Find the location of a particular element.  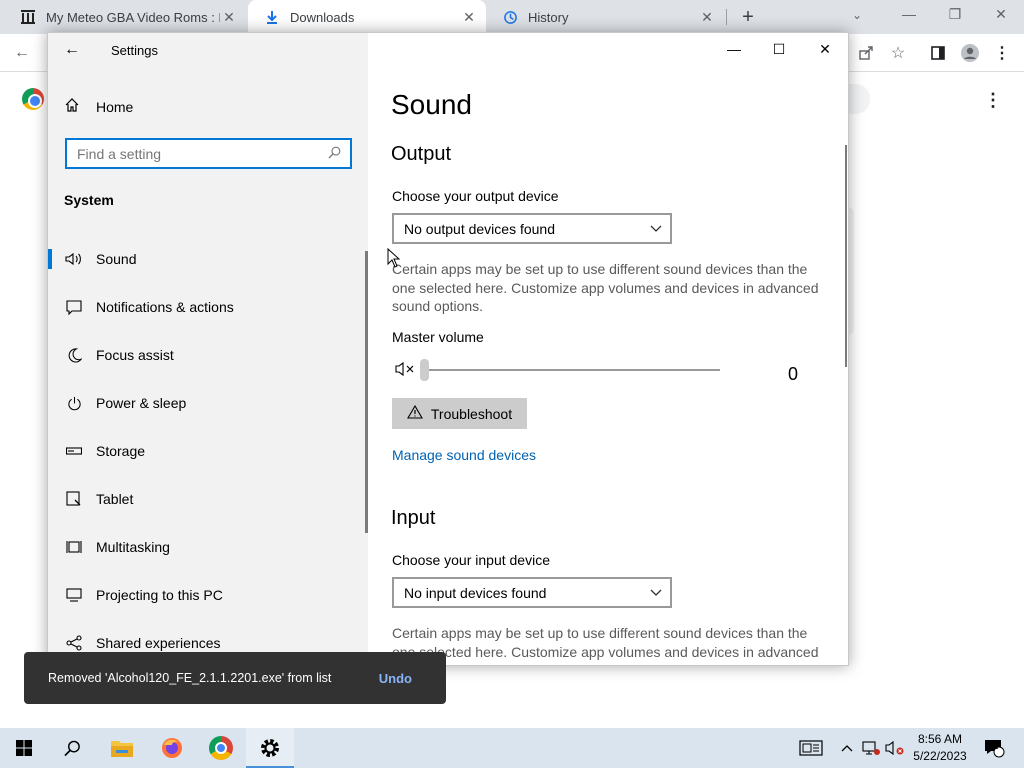

sidebar-item-sound: Sound is located at coordinates (208, 259).